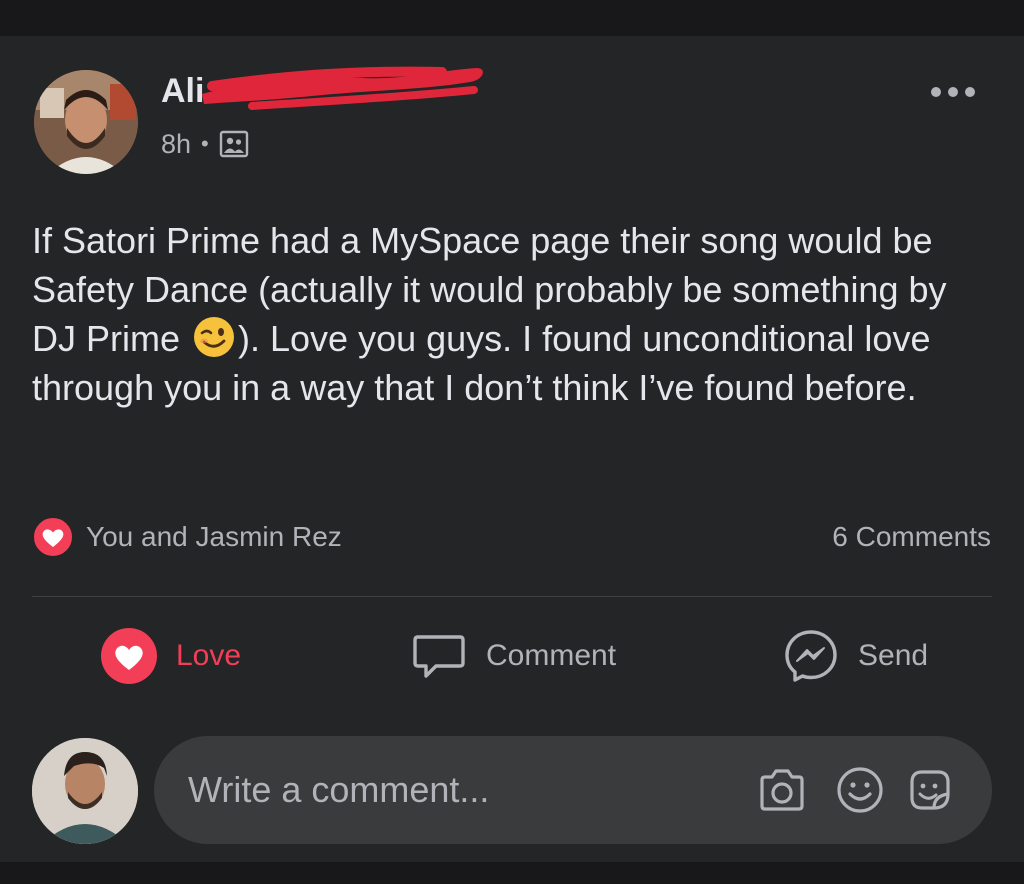  Describe the element at coordinates (512, 596) in the screenshot. I see `action-divider` at that location.